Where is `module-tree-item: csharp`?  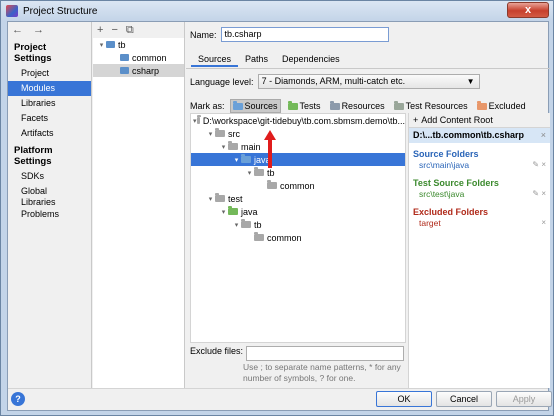
module-tree-item: csharp is located at coordinates (138, 70).